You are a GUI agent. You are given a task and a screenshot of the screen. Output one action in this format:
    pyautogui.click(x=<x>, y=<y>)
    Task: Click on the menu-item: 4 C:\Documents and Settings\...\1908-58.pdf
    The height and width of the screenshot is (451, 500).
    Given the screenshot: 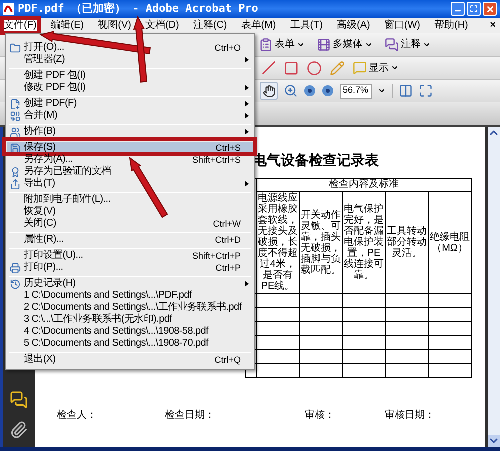 What is the action you would take?
    pyautogui.click(x=130, y=332)
    